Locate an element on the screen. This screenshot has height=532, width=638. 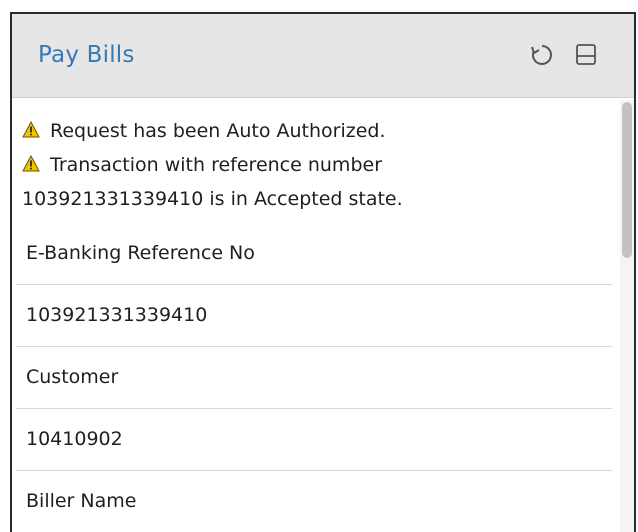
panel-title: Pay Bills is located at coordinates (86, 55).